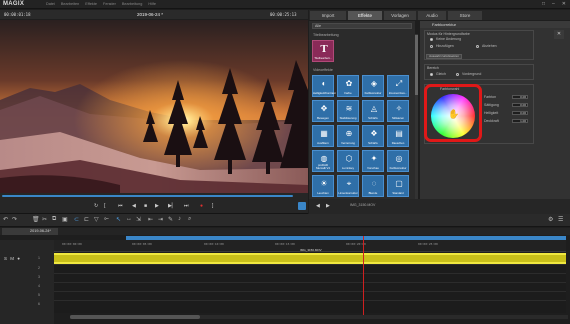  Describe the element at coordinates (172, 206) in the screenshot. I see `step-forward-icon: ▶▏` at that location.